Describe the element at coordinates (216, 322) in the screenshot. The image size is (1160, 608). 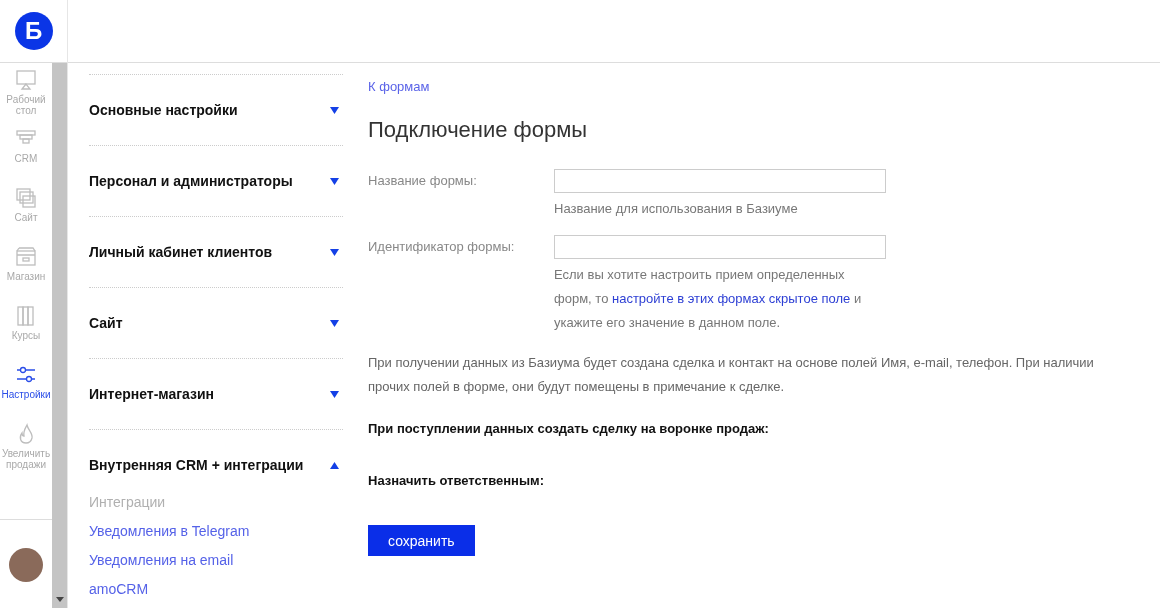
I see `settings-section: Сайт` at that location.